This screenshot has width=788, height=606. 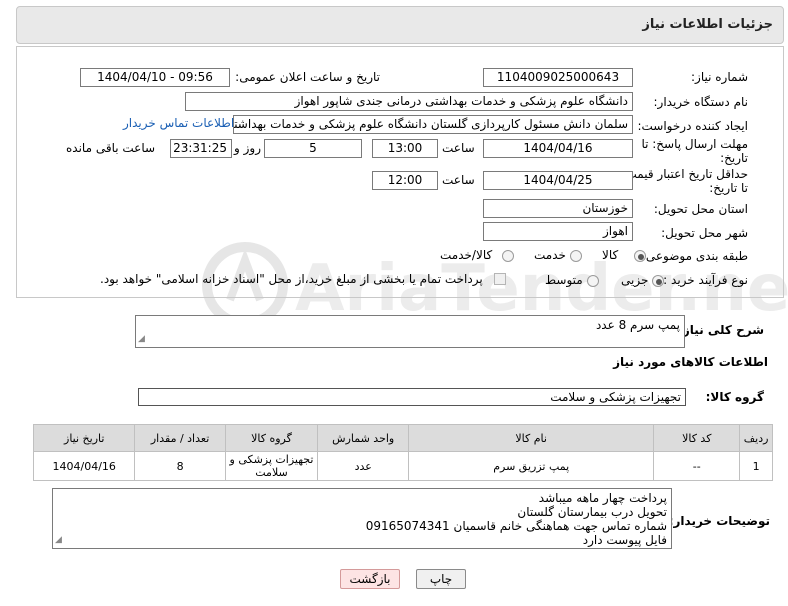 What do you see at coordinates (271, 466) in the screenshot?
I see `cell-group: تجهیزات پزشکی و سلامت` at bounding box center [271, 466].